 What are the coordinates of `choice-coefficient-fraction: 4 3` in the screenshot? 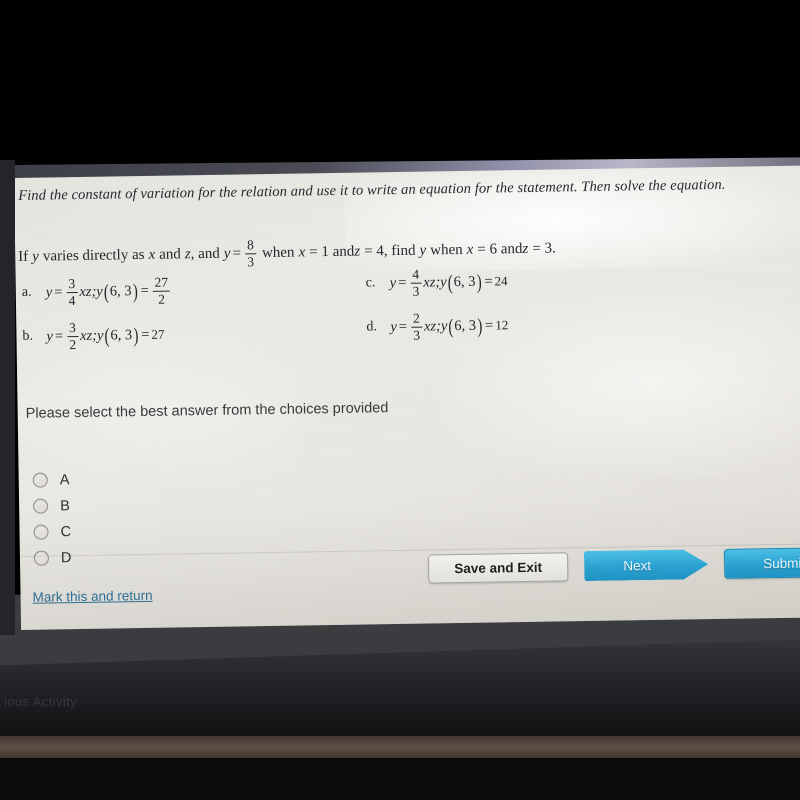 It's located at (416, 282).